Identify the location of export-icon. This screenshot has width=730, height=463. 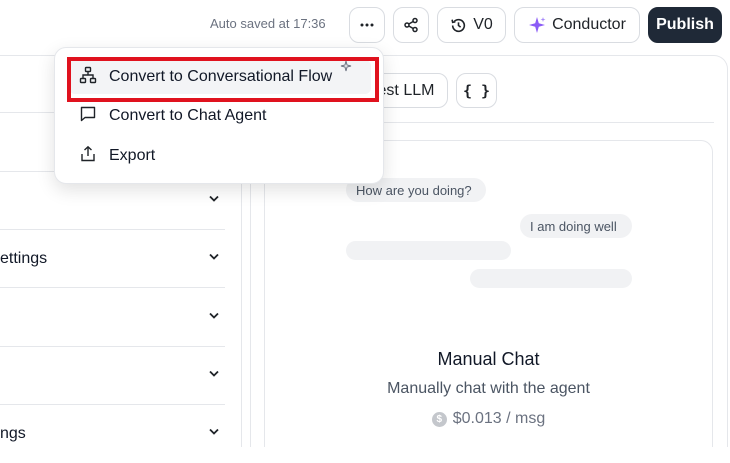
(88, 156).